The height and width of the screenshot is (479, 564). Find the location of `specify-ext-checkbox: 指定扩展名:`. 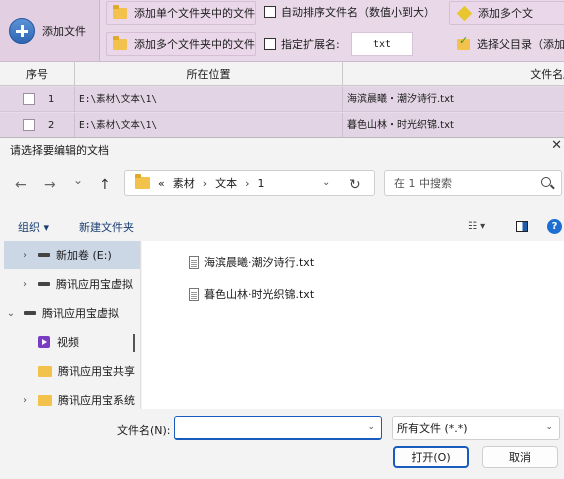

specify-ext-checkbox: 指定扩展名: is located at coordinates (302, 44).